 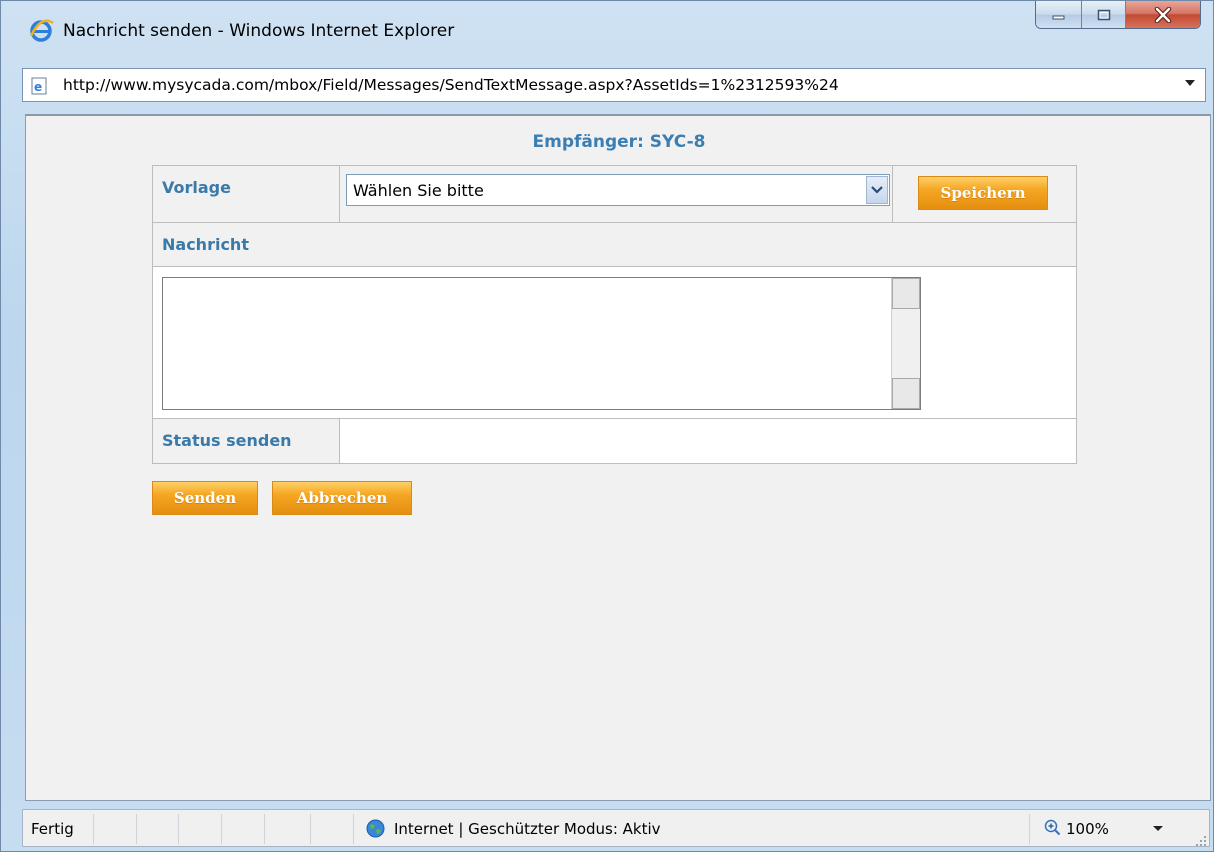 What do you see at coordinates (52, 829) in the screenshot?
I see `status-text: Fertig` at bounding box center [52, 829].